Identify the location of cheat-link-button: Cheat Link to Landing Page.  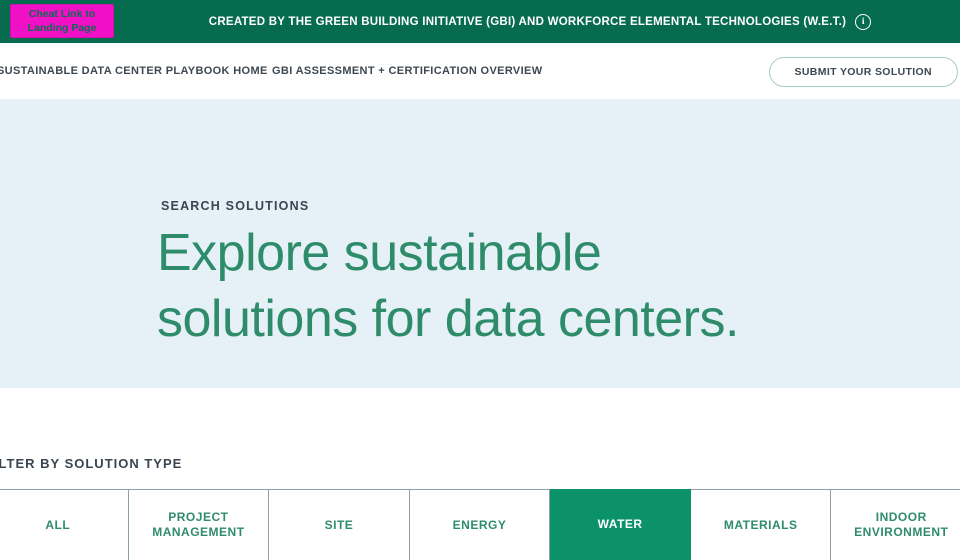
(62, 21).